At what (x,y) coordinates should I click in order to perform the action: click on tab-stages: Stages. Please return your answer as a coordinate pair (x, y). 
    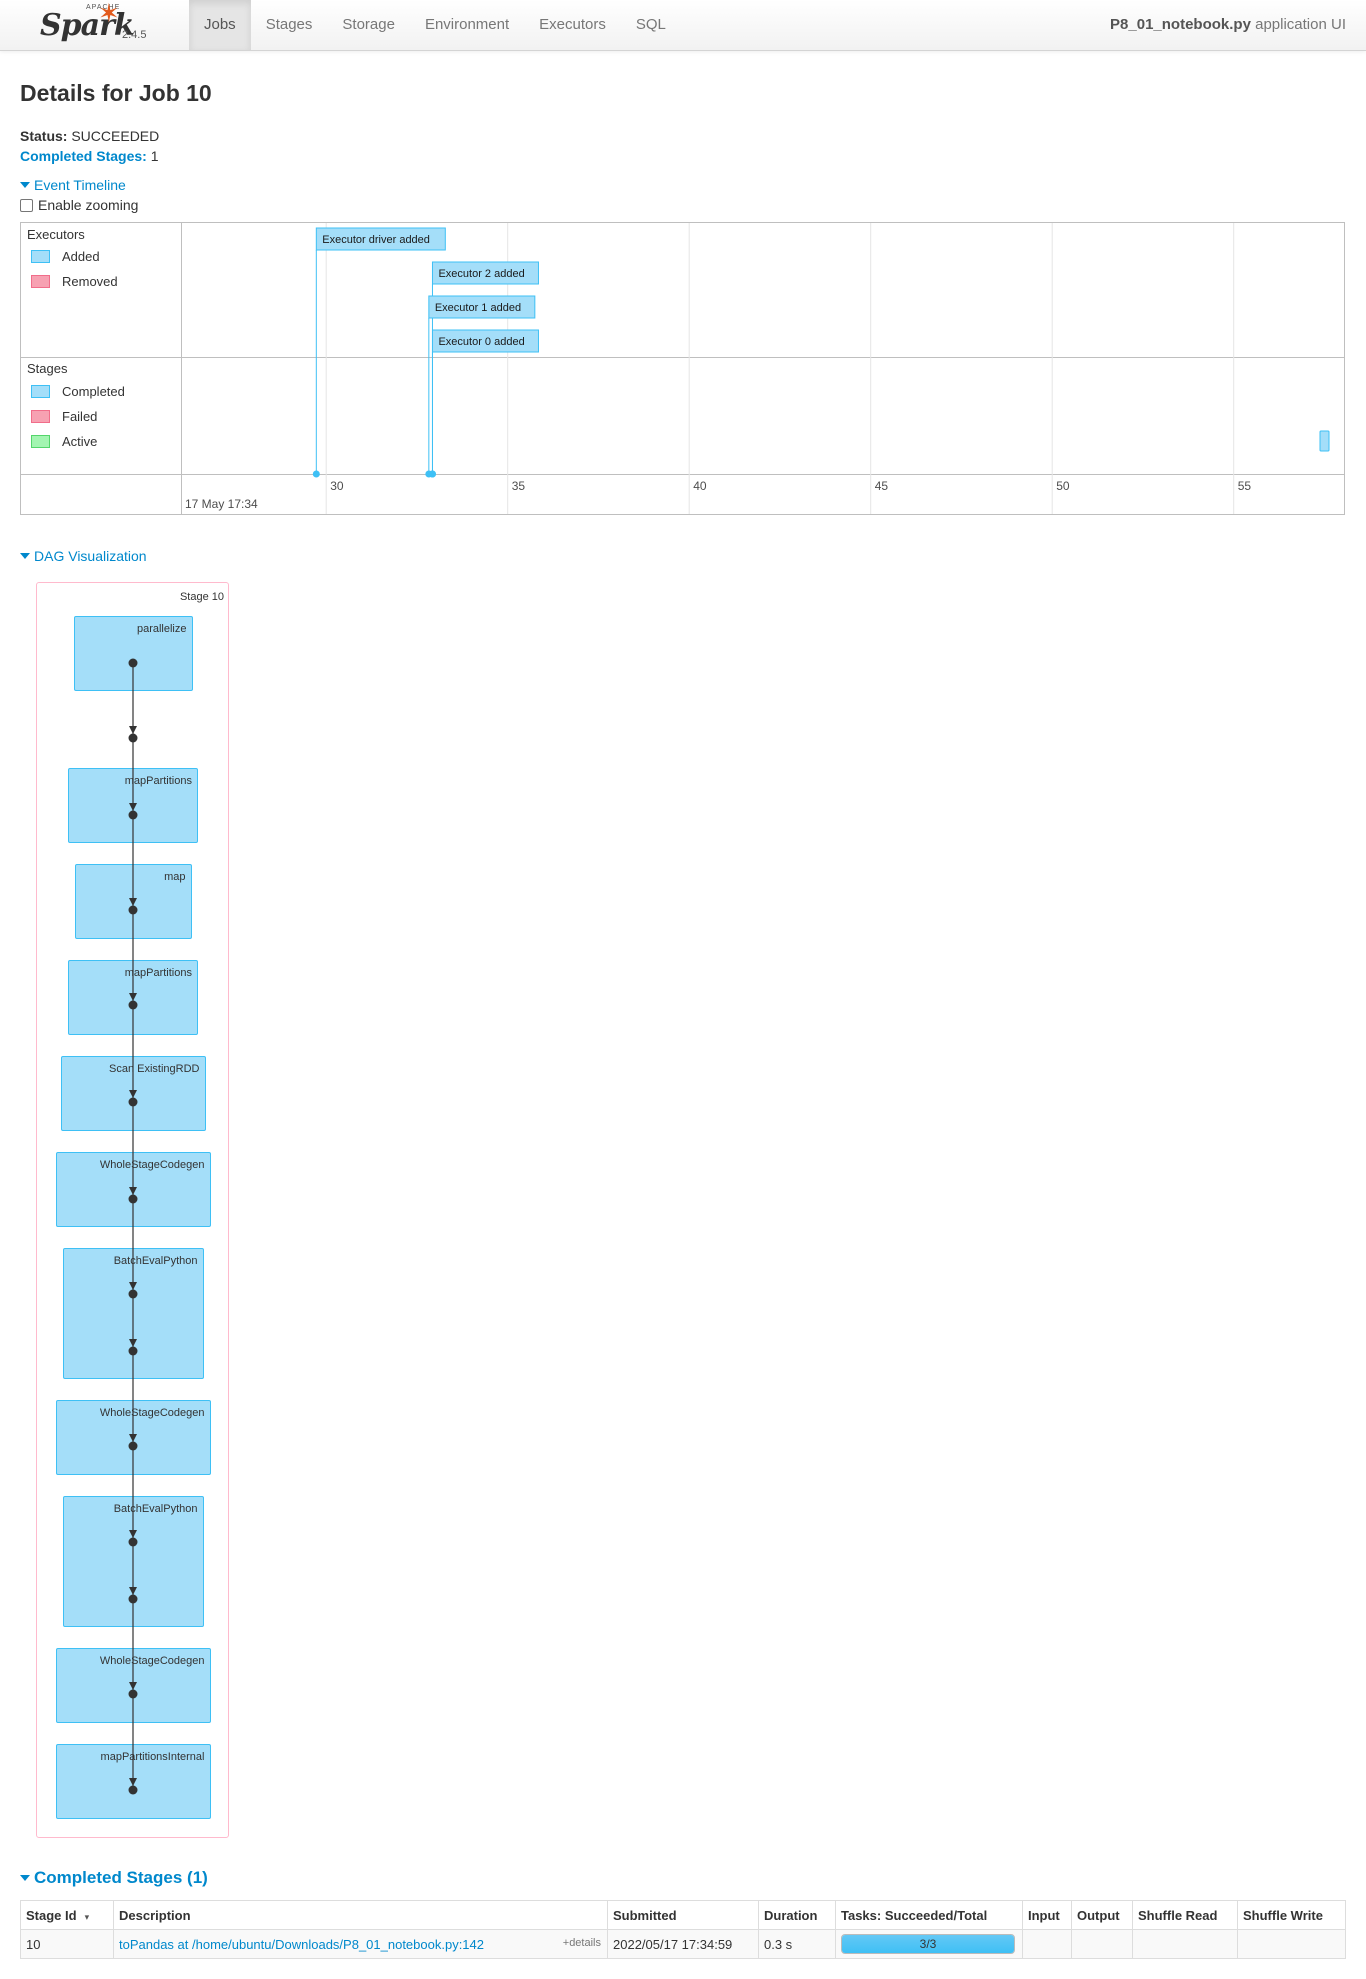
    Looking at the image, I should click on (289, 25).